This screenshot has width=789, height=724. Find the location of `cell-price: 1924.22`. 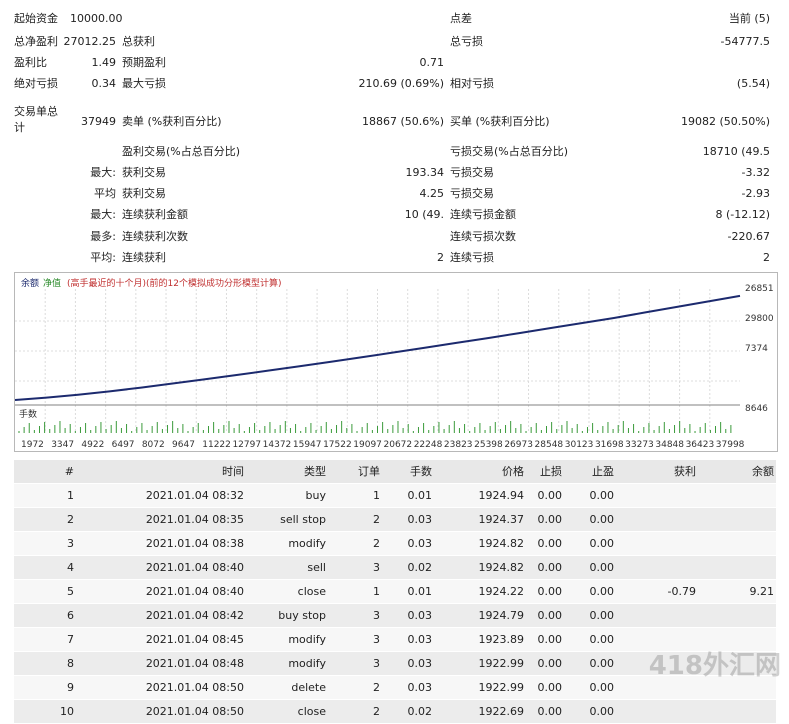

cell-price: 1924.22 is located at coordinates (501, 591).